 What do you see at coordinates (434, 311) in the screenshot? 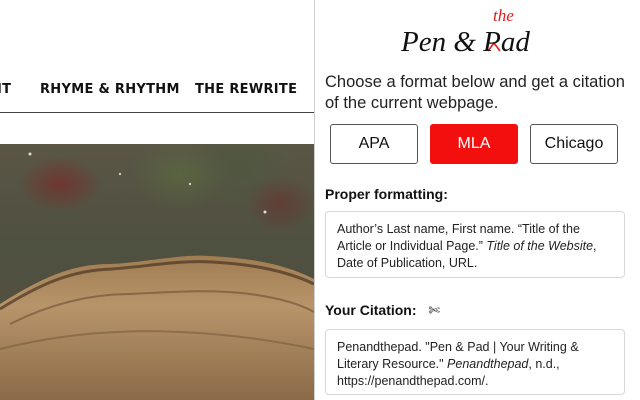
I see `scissors-icon: ✄` at bounding box center [434, 311].